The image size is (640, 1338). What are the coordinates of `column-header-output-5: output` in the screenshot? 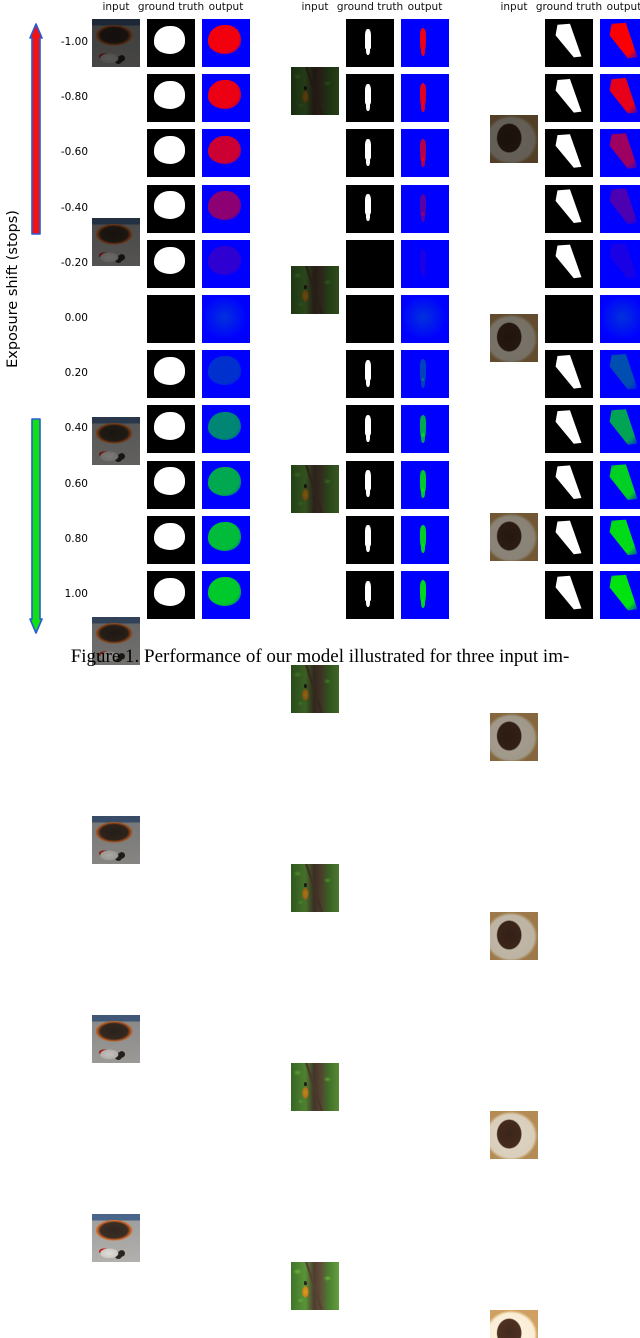 It's located at (425, 7).